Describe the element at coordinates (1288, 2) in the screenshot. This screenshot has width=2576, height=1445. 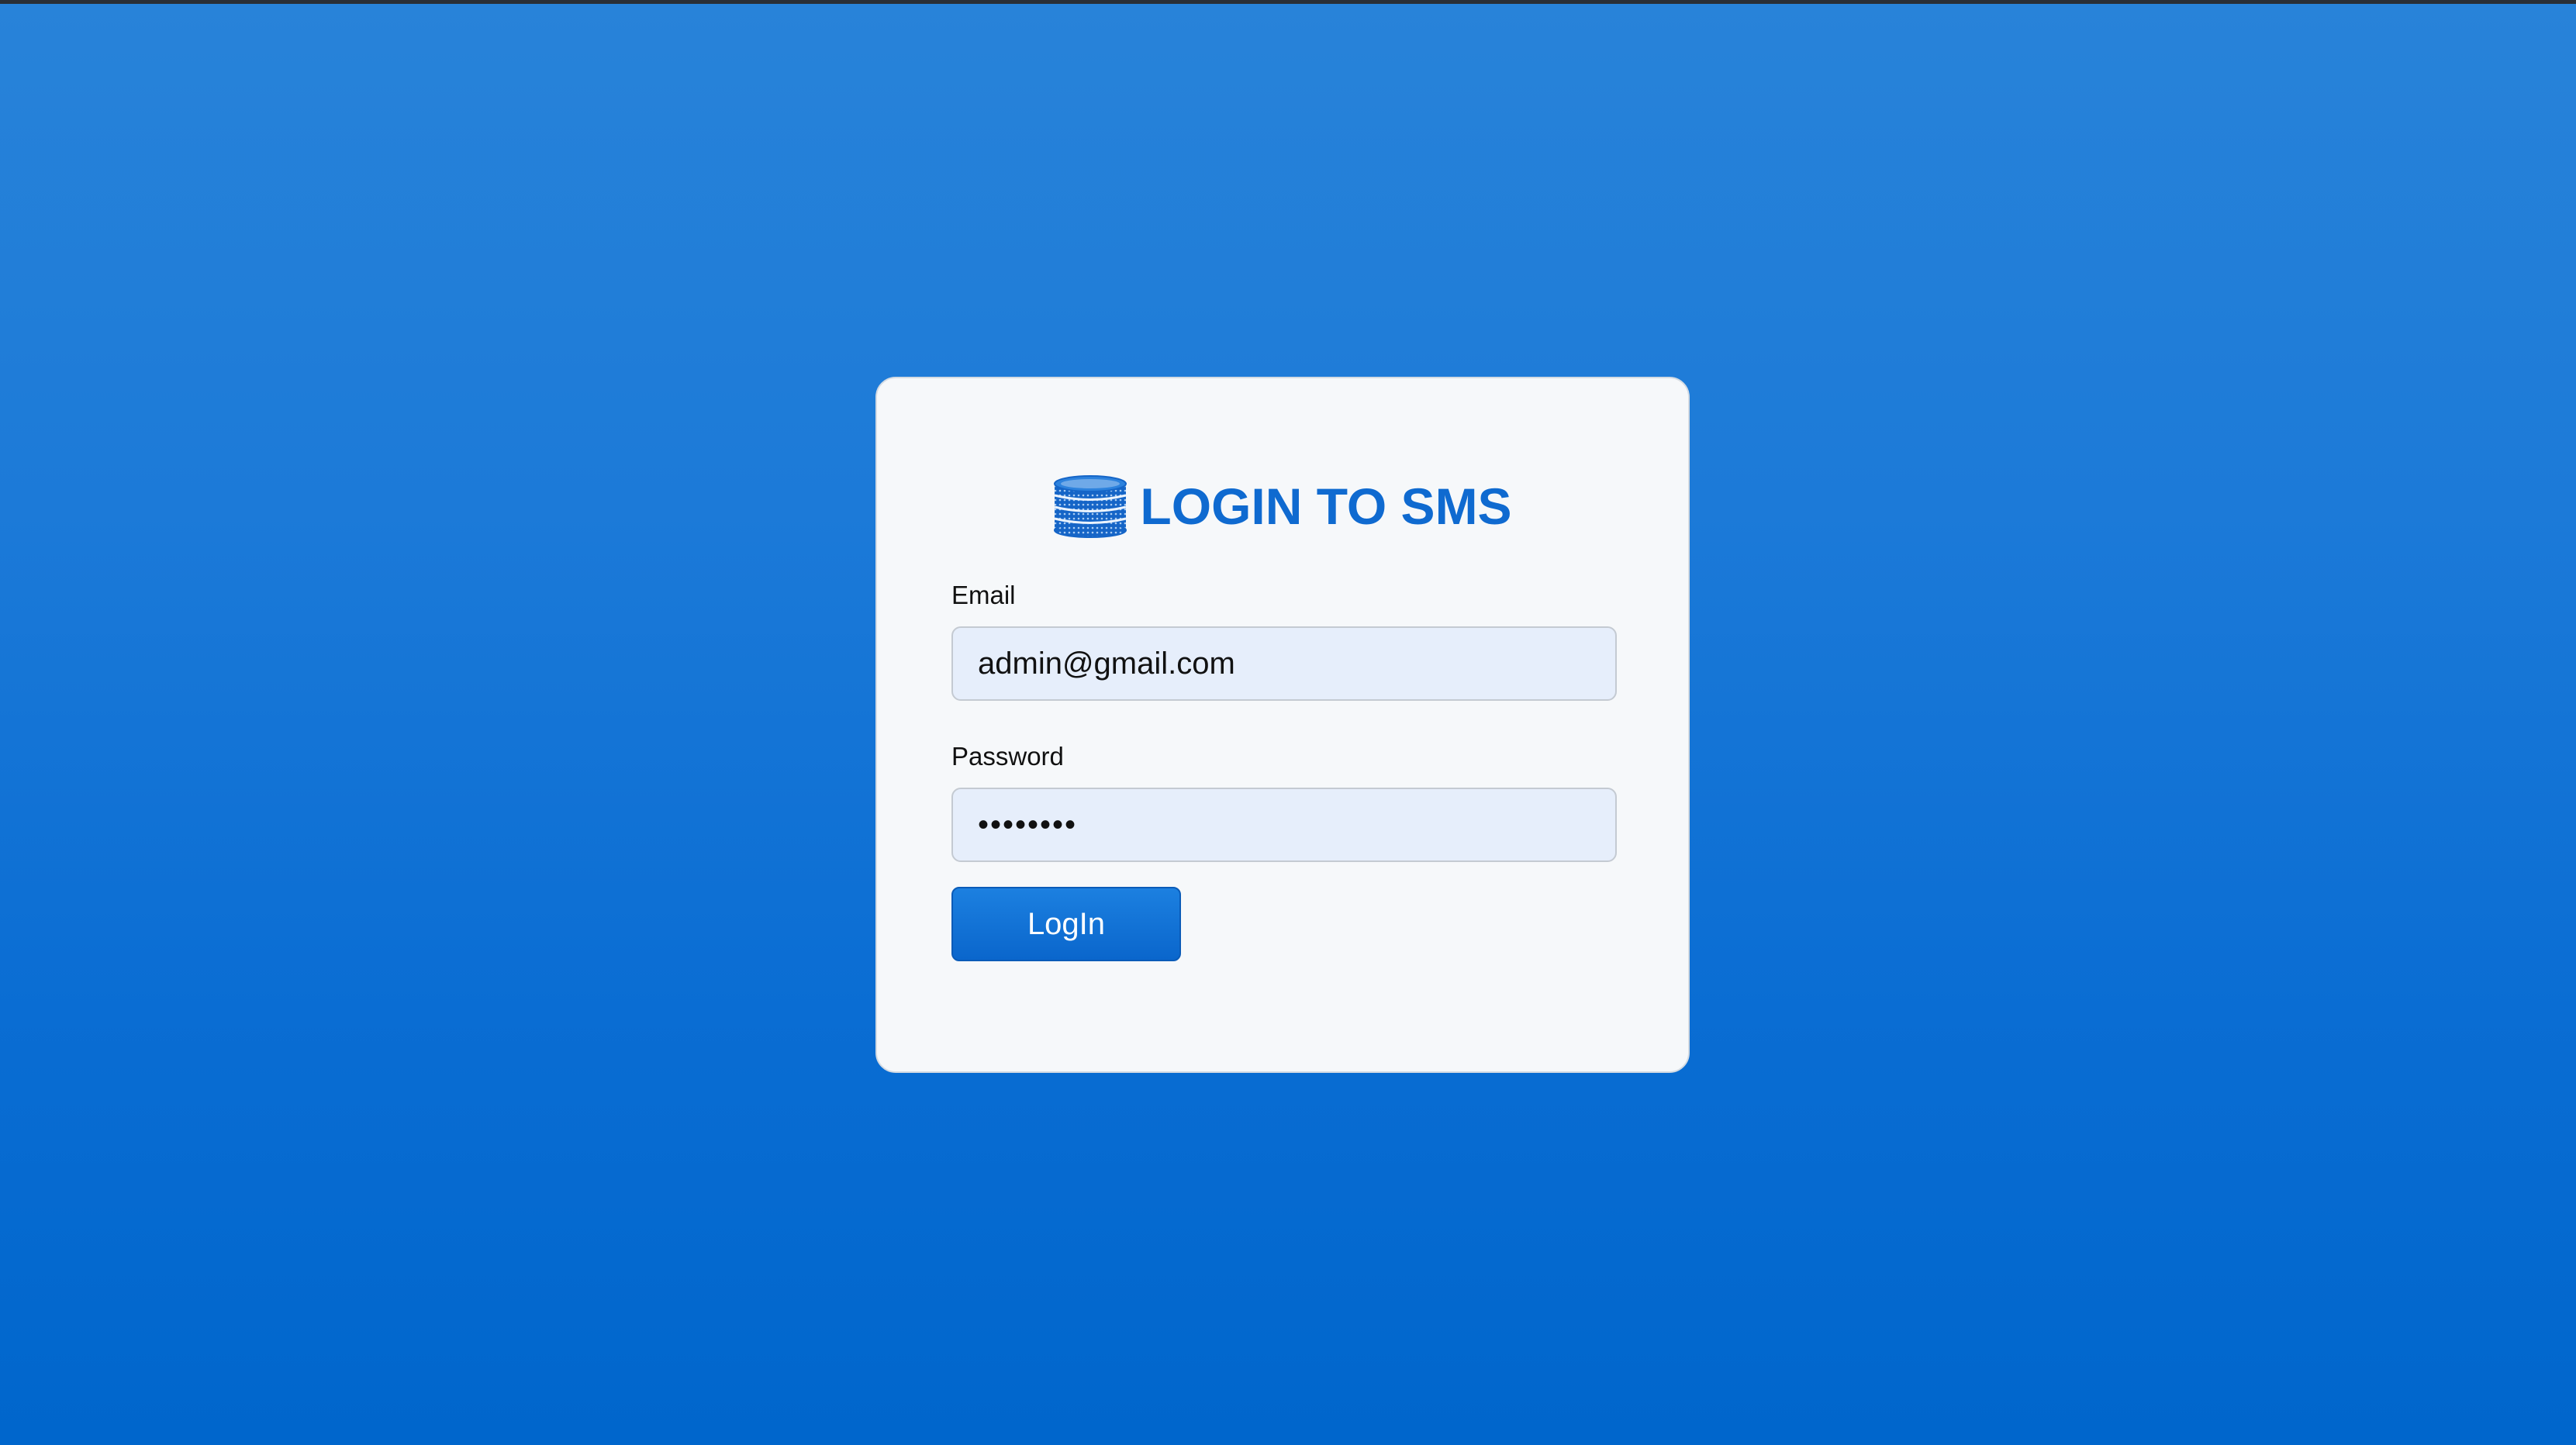
I see `window-top-strip` at that location.